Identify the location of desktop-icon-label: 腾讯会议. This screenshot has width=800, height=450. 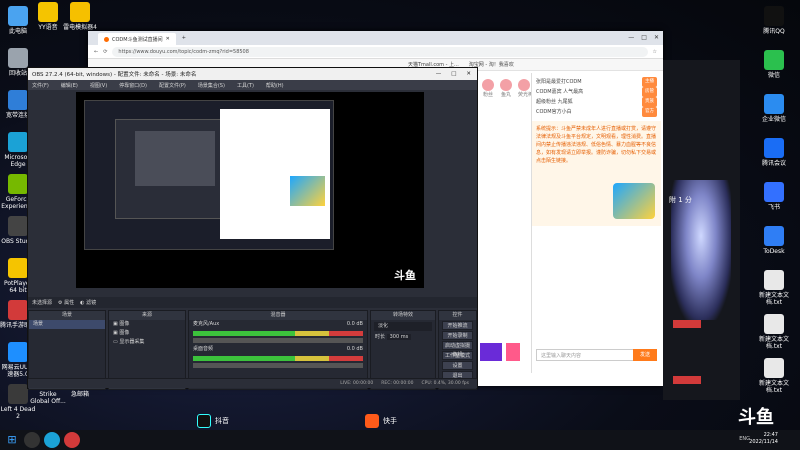
(773, 163).